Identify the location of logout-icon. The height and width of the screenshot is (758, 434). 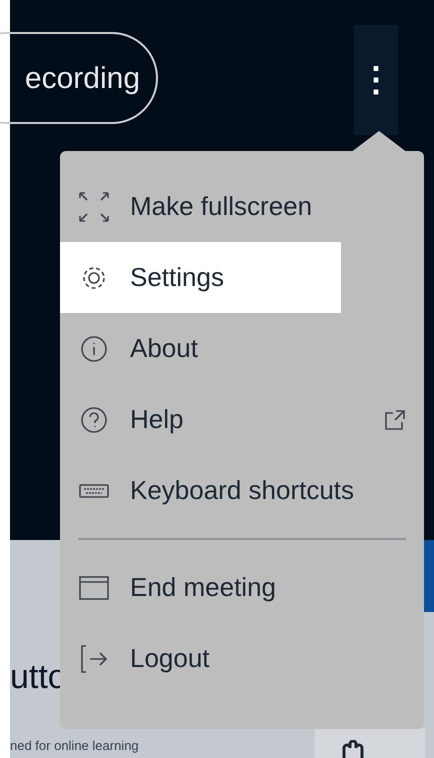
(94, 658).